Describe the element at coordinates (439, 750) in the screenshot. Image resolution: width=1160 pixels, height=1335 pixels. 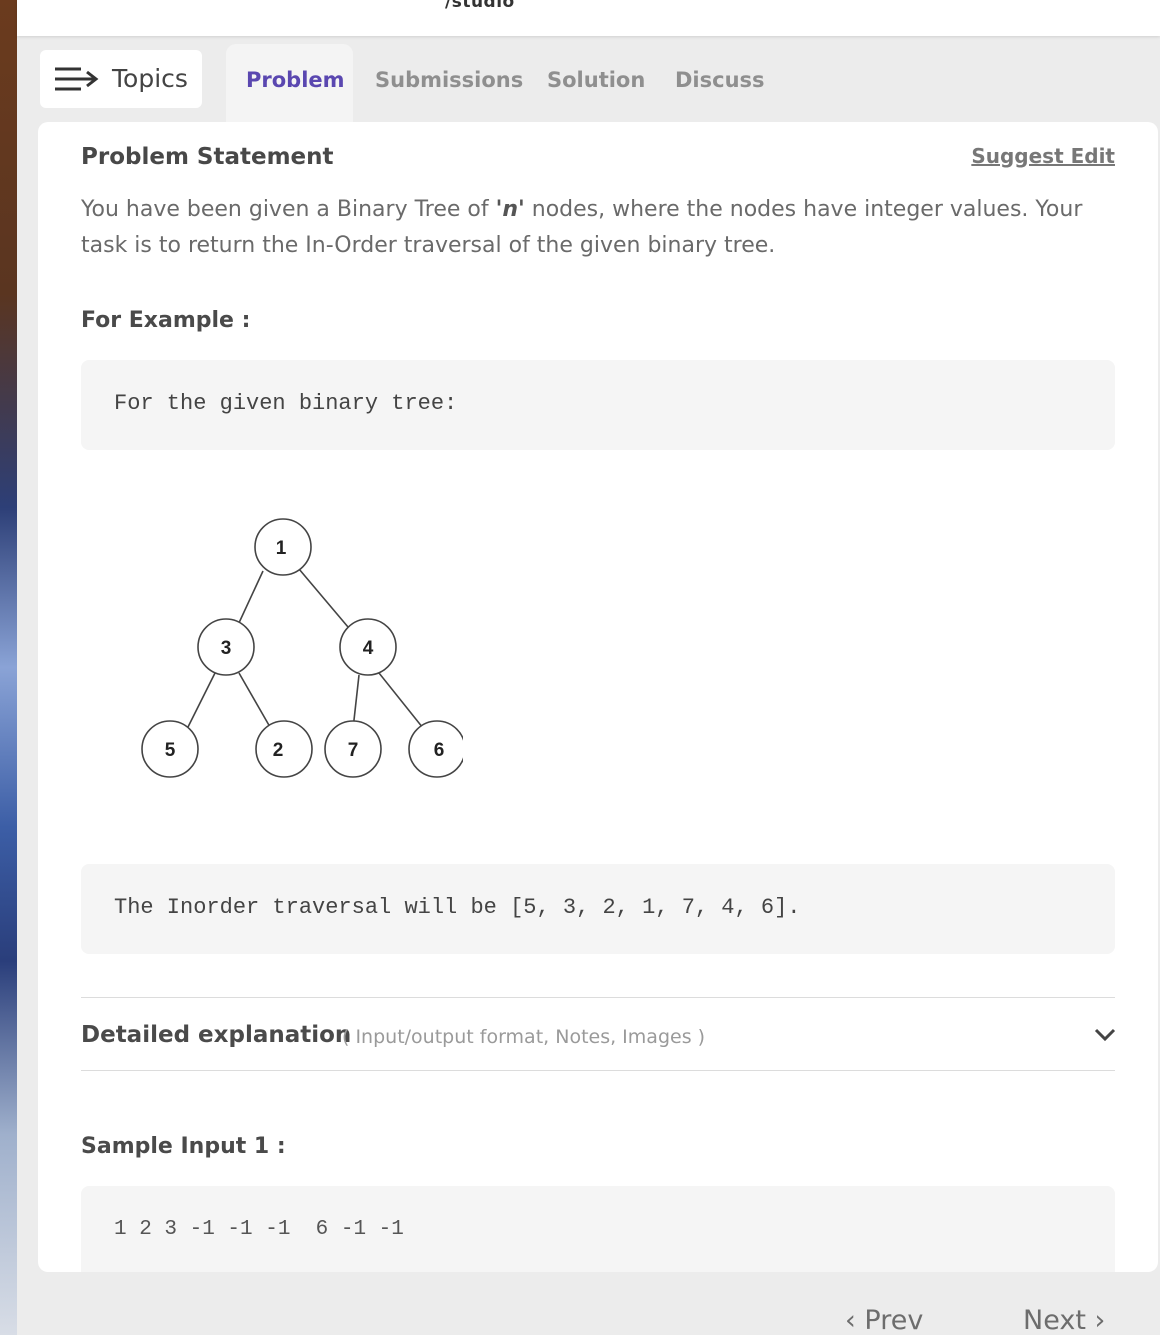
I see `tree-node-label: 6` at that location.